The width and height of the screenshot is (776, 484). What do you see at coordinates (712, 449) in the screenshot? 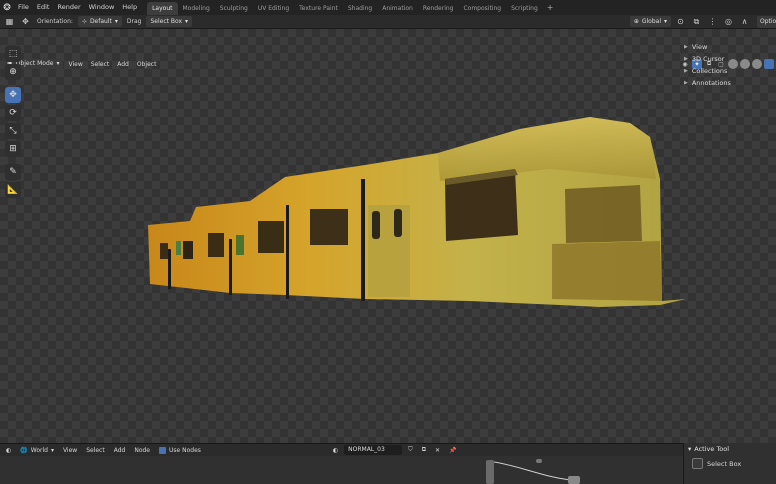
I see `active-tool-title: Active Tool` at bounding box center [712, 449].